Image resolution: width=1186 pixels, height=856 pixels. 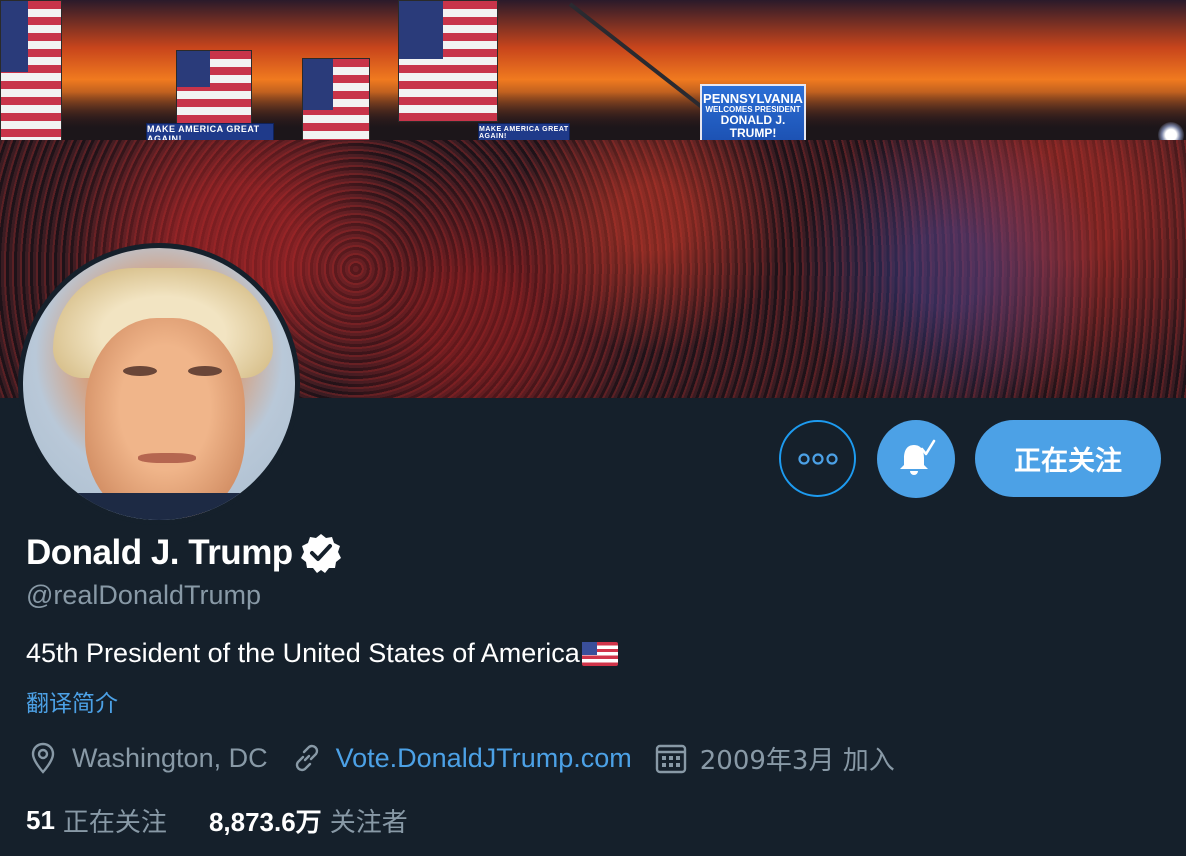 I want to click on more-dots-icon, so click(x=817, y=458).